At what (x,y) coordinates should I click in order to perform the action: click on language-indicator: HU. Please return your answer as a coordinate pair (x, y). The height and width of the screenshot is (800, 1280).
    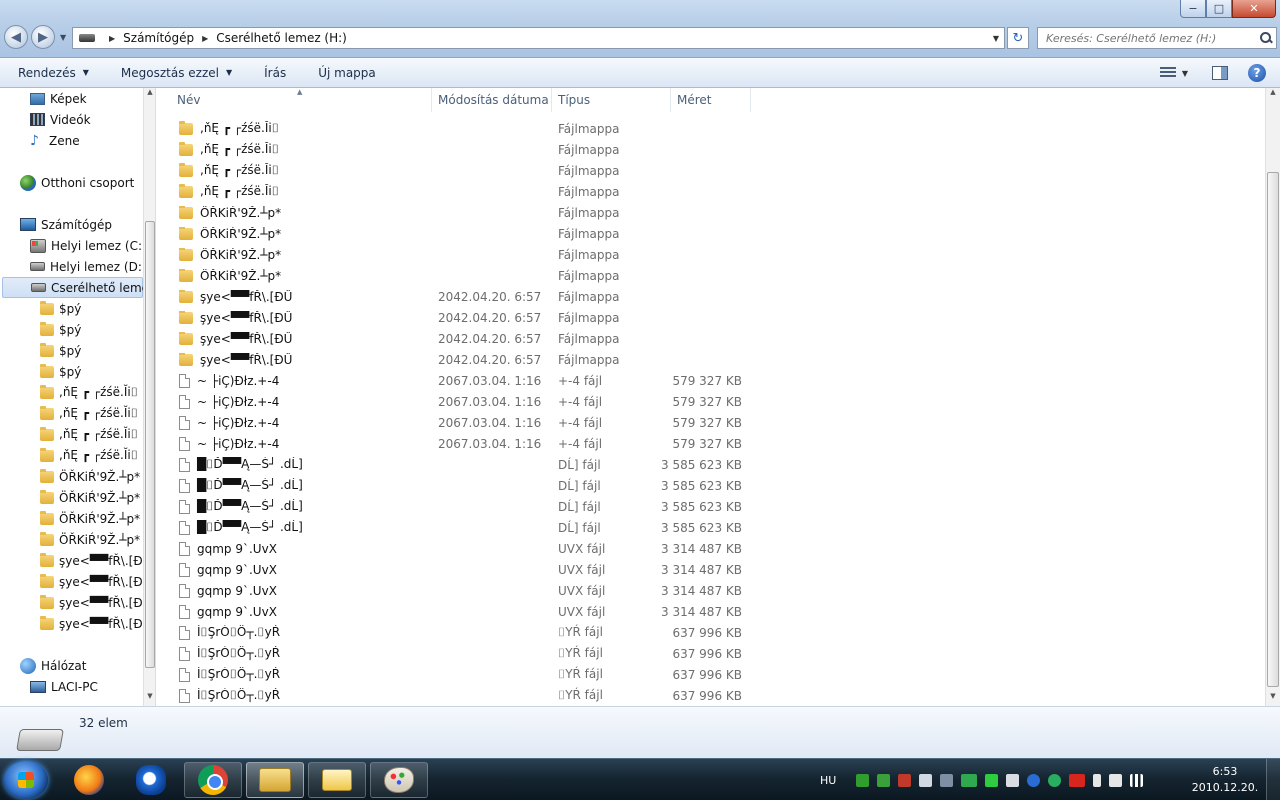
    Looking at the image, I should click on (828, 780).